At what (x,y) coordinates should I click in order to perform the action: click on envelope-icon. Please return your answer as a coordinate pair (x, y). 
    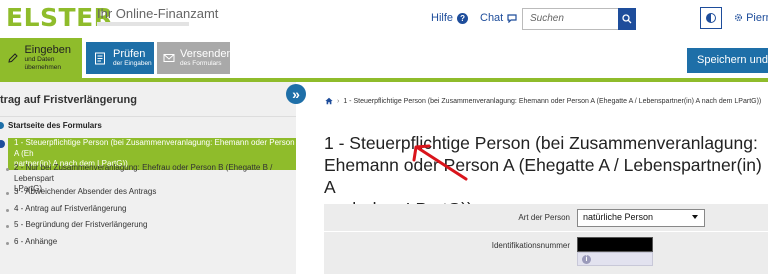
    Looking at the image, I should click on (169, 58).